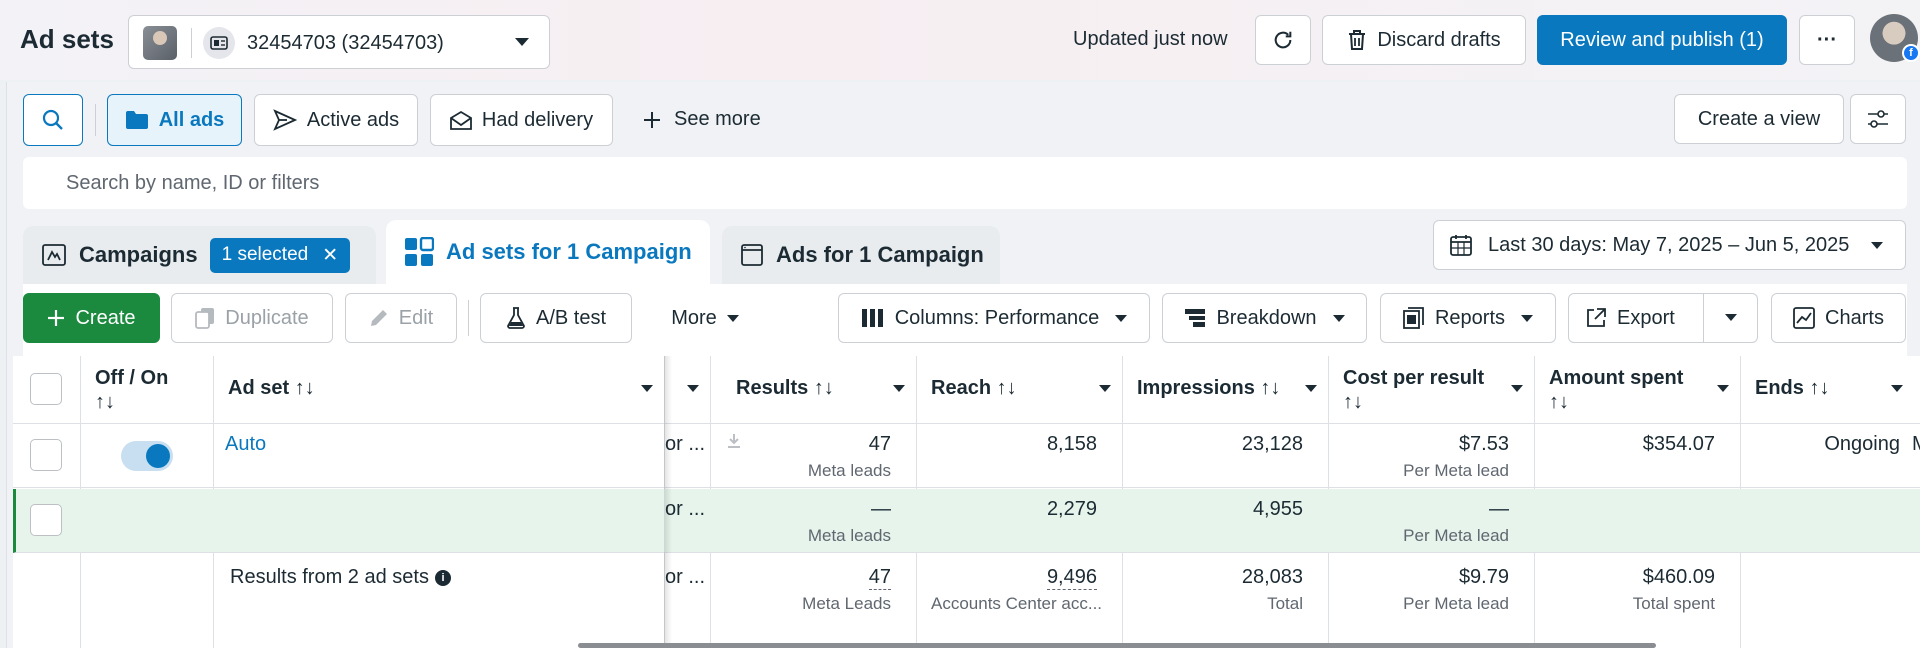 This screenshot has width=1920, height=648. I want to click on duplicate-label: Duplicate, so click(267, 317).